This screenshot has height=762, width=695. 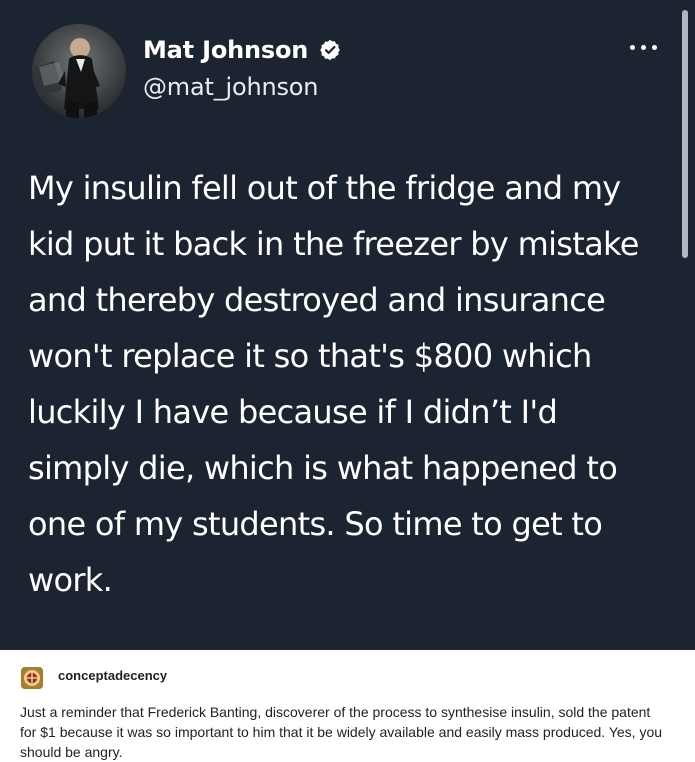 I want to click on reblog-avatar, so click(x=32, y=678).